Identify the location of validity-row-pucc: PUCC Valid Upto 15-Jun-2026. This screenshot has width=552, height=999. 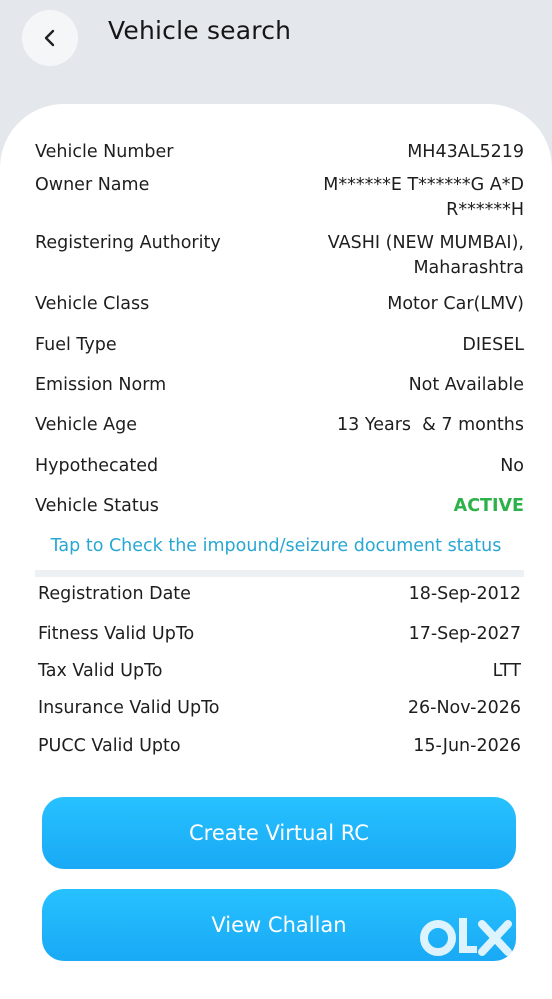
(279, 746).